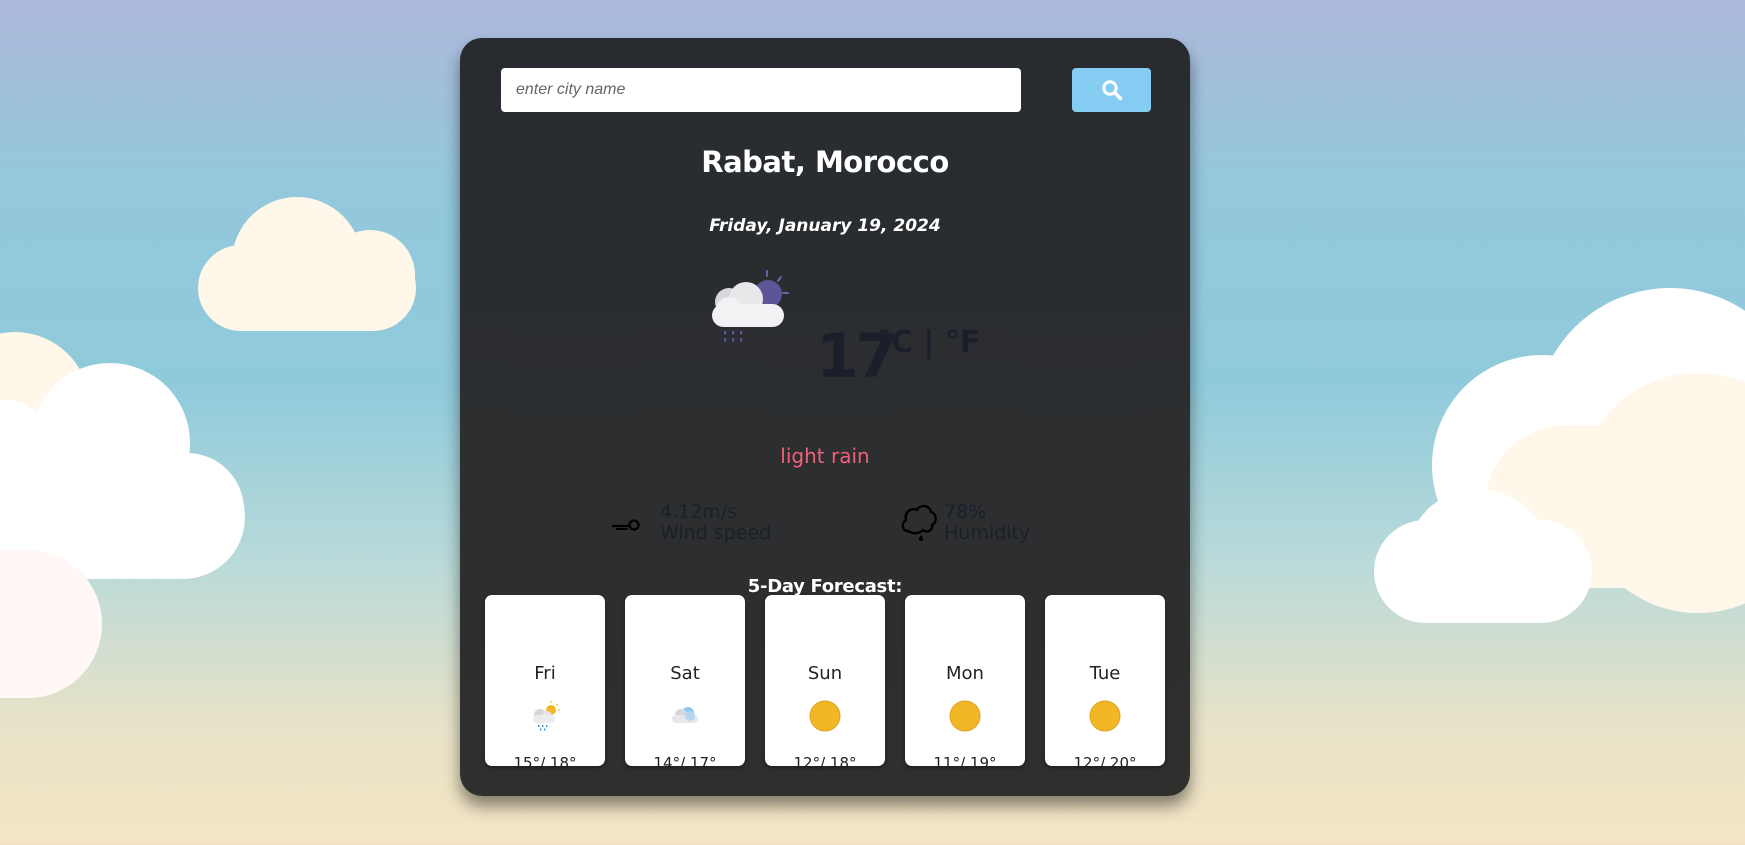  Describe the element at coordinates (626, 527) in the screenshot. I see `wind-icon` at that location.